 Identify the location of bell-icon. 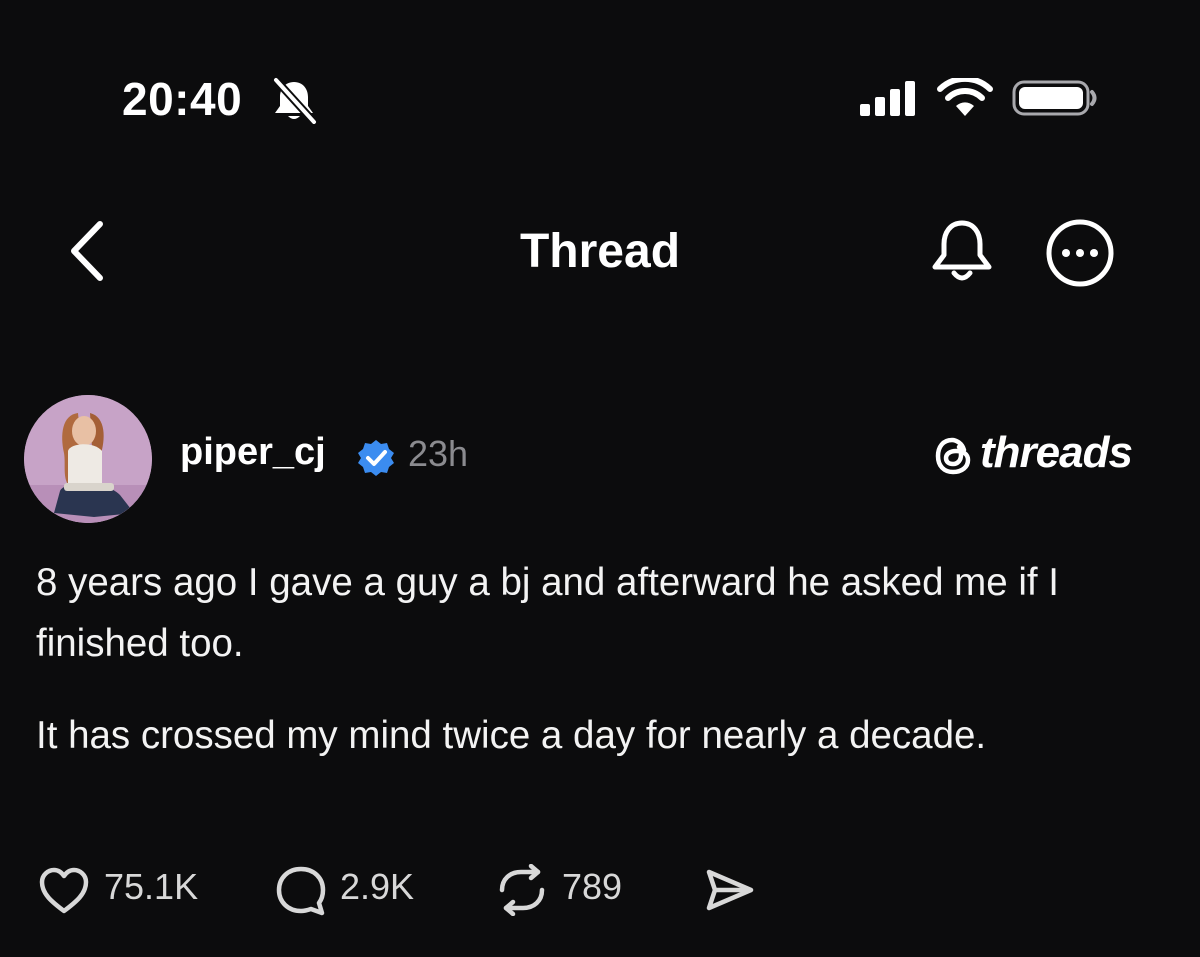
(962, 252).